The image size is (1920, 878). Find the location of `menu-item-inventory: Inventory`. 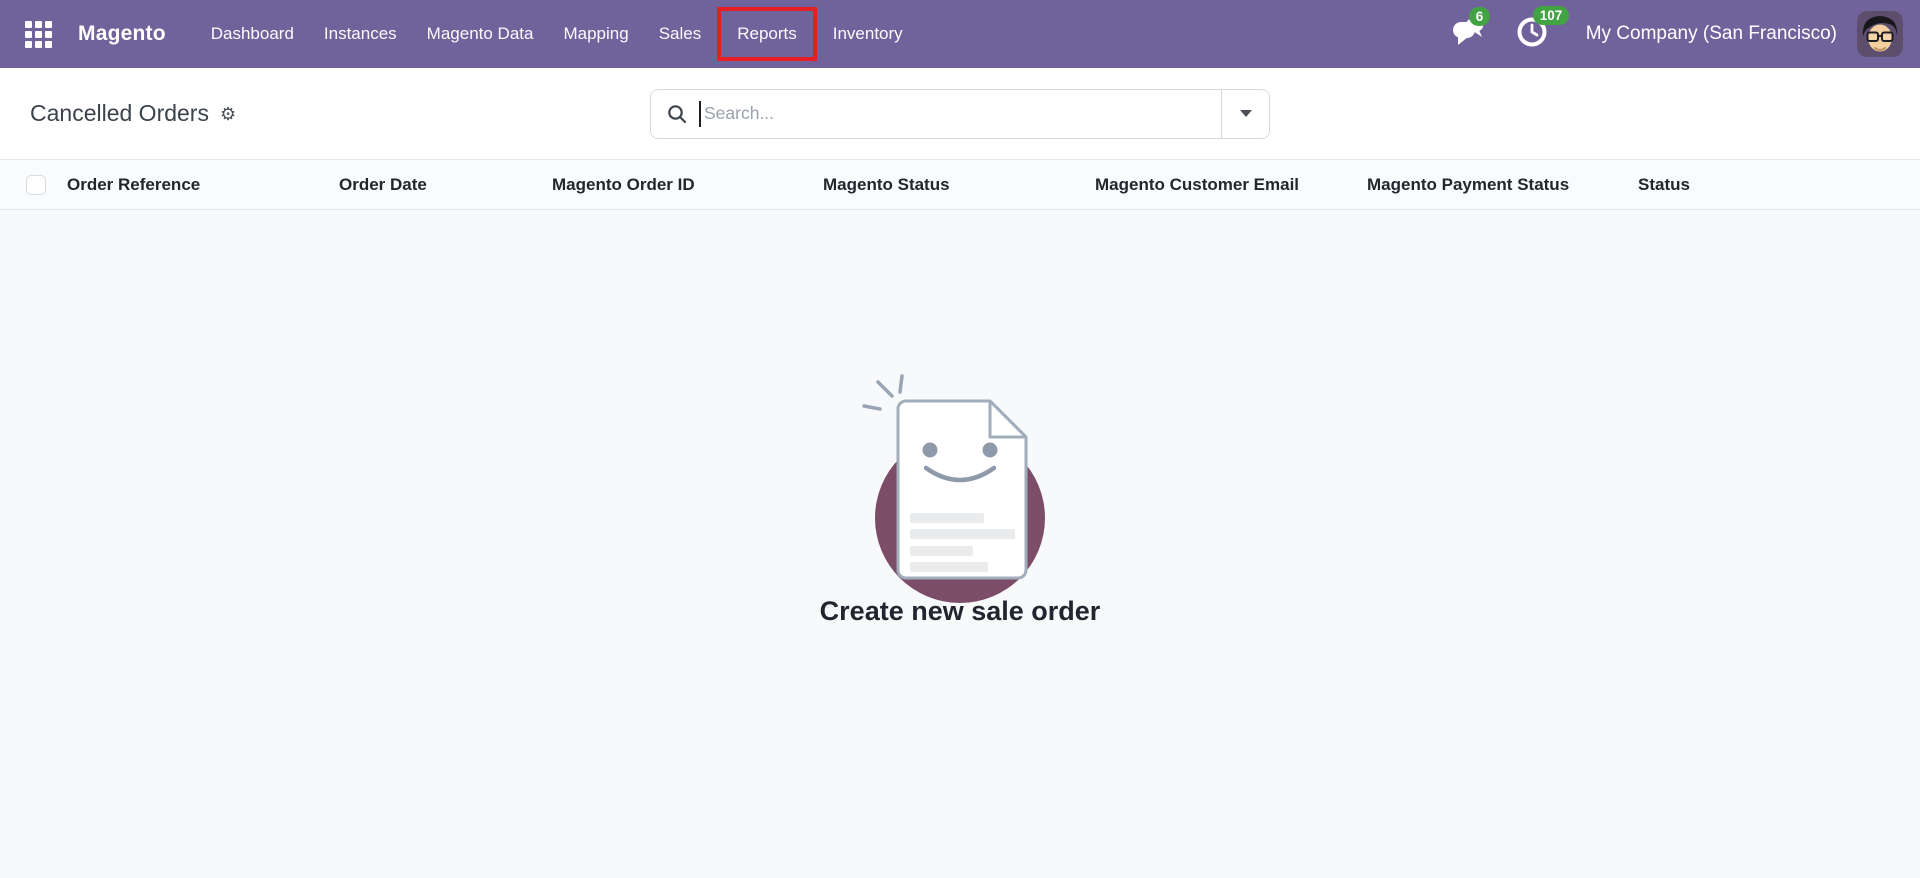

menu-item-inventory: Inventory is located at coordinates (868, 34).